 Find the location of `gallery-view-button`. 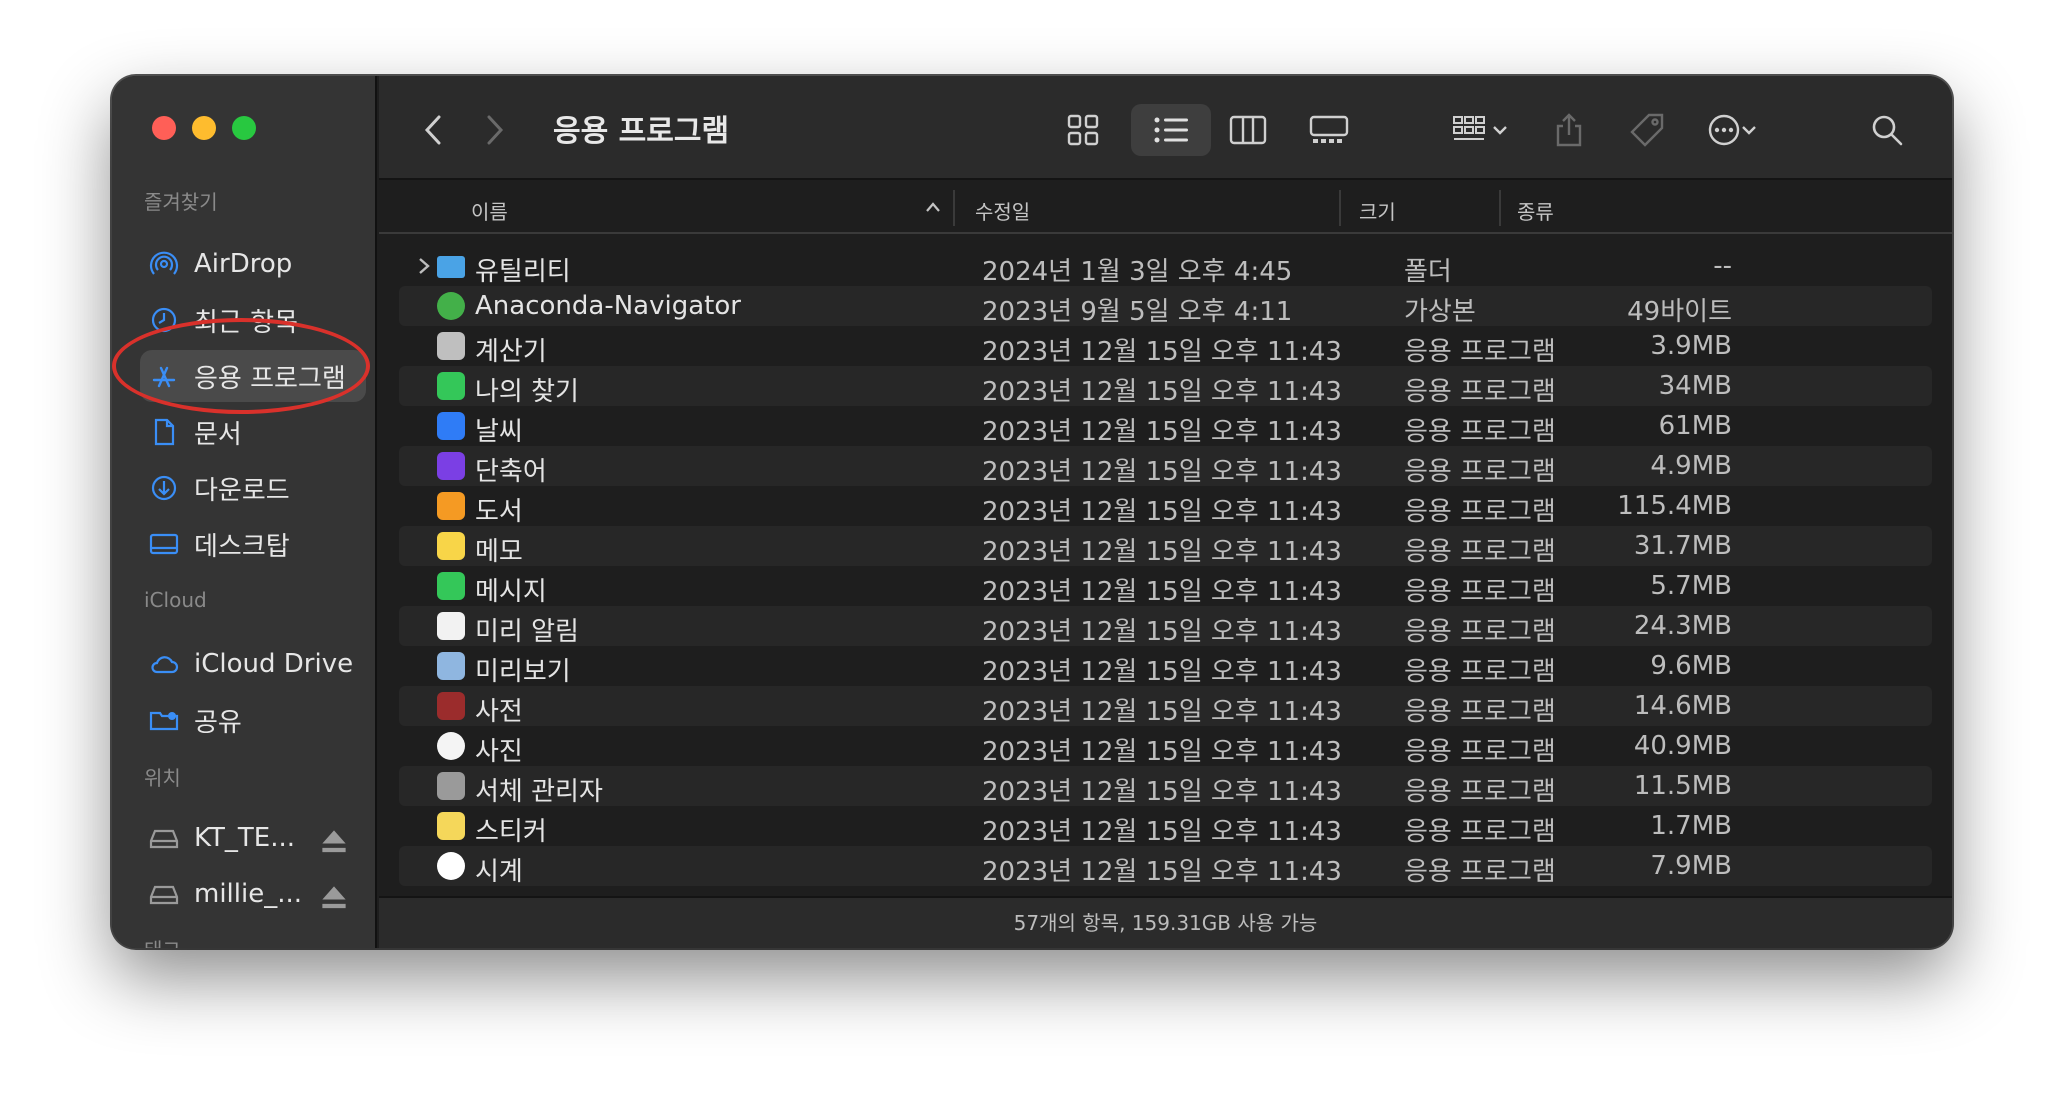

gallery-view-button is located at coordinates (1329, 130).